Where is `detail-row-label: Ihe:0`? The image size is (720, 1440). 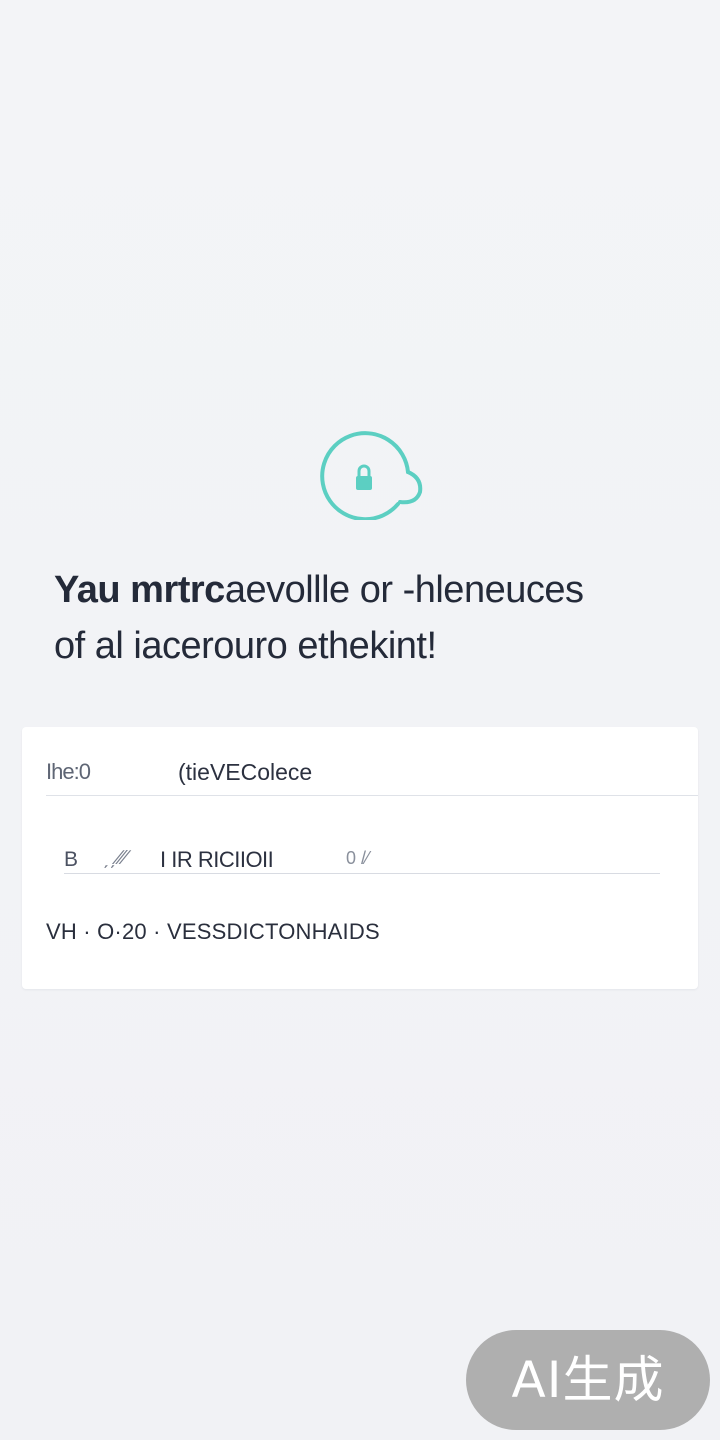 detail-row-label: Ihe:0 is located at coordinates (68, 771).